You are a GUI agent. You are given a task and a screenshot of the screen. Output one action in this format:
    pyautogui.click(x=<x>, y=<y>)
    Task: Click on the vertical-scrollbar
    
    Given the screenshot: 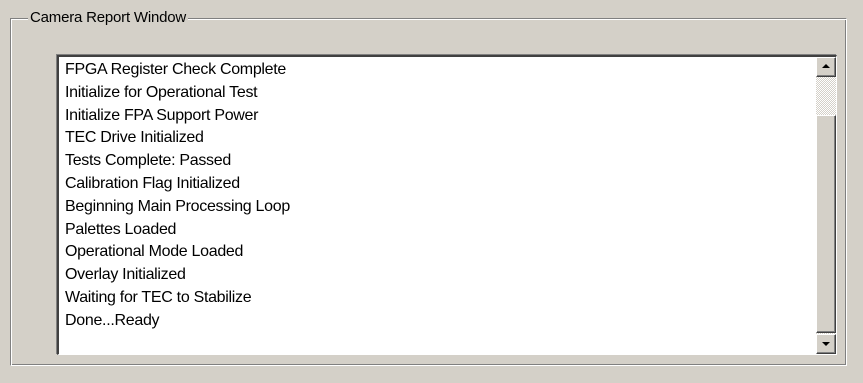 What is the action you would take?
    pyautogui.click(x=826, y=205)
    